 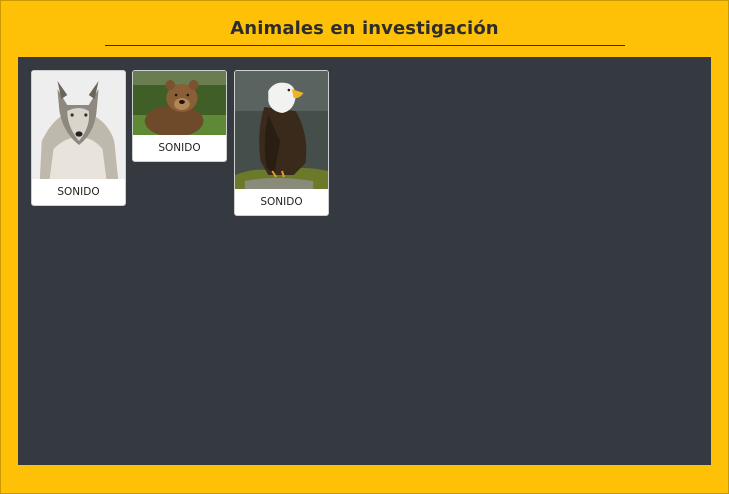 I want to click on animal-card-wolf: SONIDO, so click(x=78, y=138).